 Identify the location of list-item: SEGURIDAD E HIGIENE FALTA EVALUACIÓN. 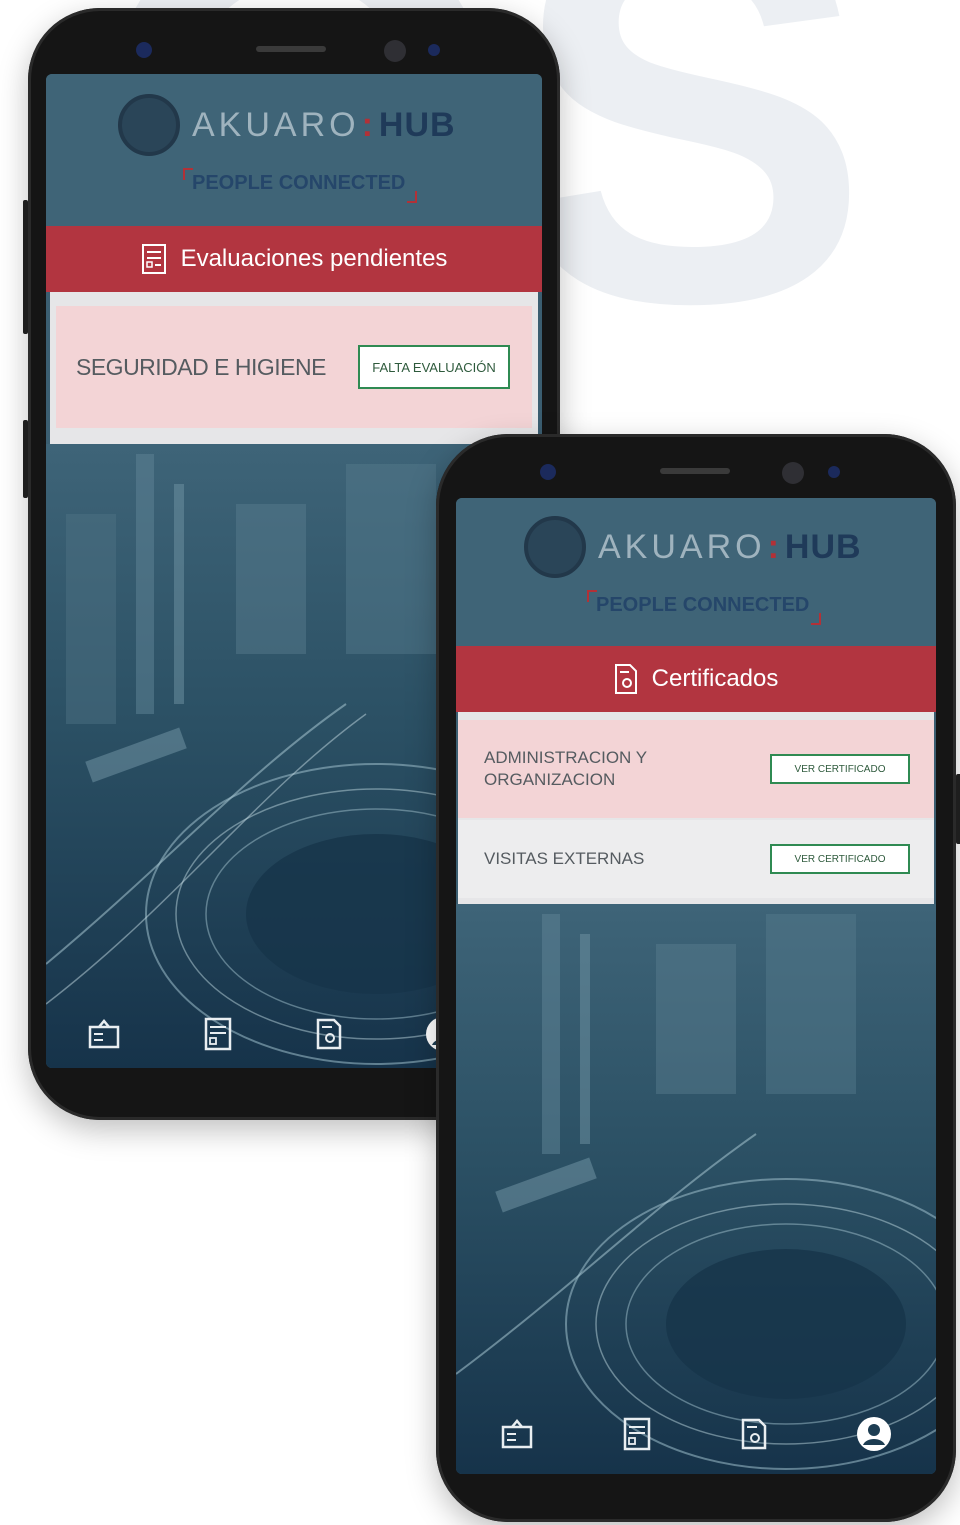
(294, 367).